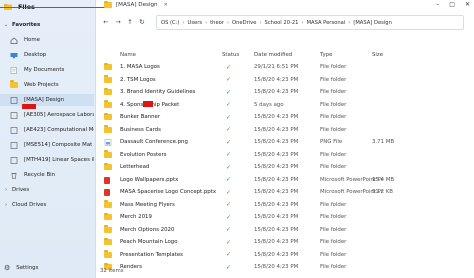  What do you see at coordinates (14, 40) in the screenshot?
I see `home-icon` at bounding box center [14, 40].